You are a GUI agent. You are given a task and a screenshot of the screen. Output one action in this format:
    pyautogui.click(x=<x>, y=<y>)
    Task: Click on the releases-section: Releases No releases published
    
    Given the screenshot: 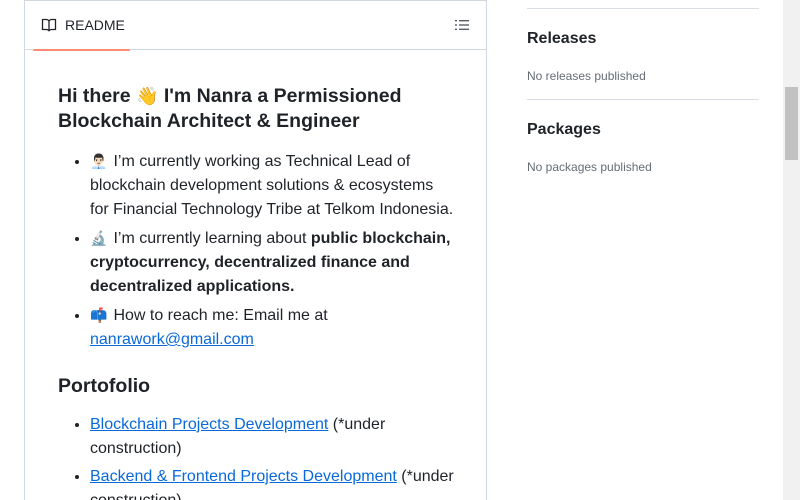 What is the action you would take?
    pyautogui.click(x=643, y=57)
    